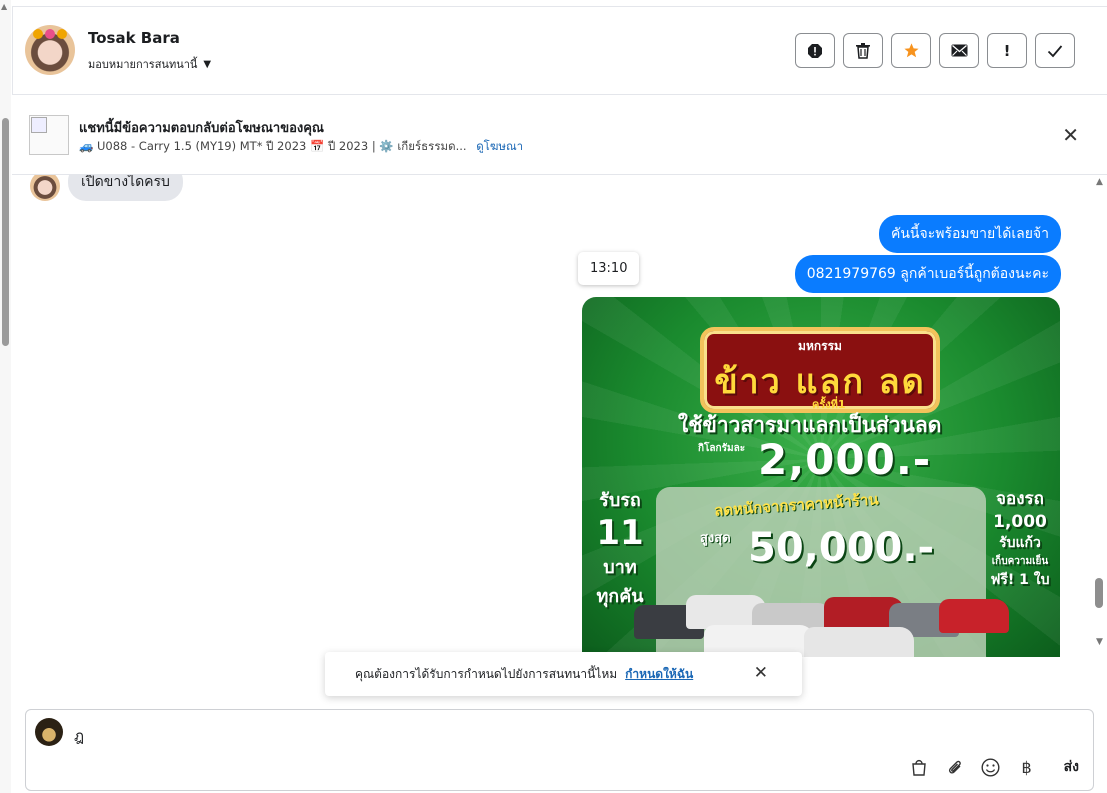  I want to click on alert-octagon-icon, so click(815, 50).